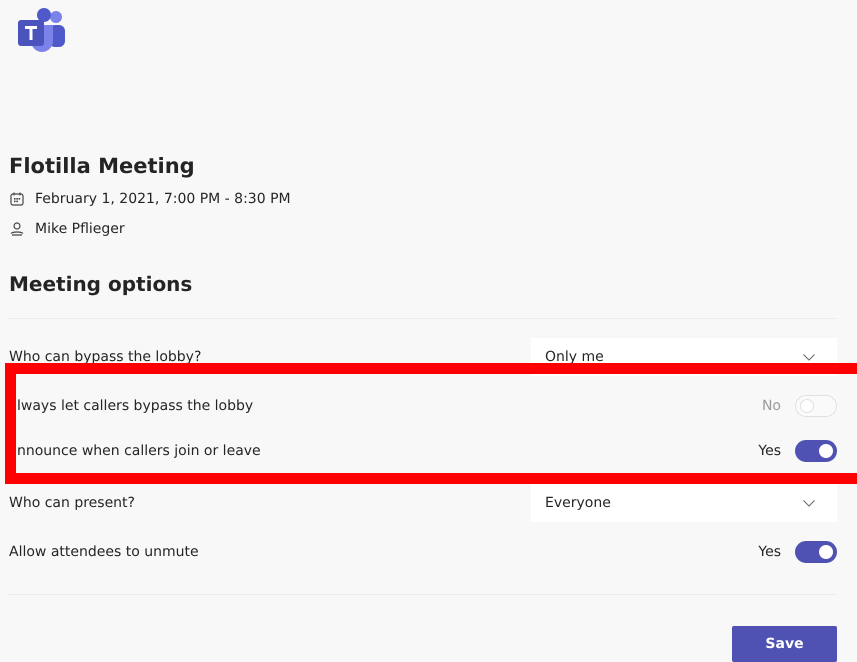 This screenshot has height=662, width=857. What do you see at coordinates (684, 503) in the screenshot?
I see `dropdown: Everyone` at bounding box center [684, 503].